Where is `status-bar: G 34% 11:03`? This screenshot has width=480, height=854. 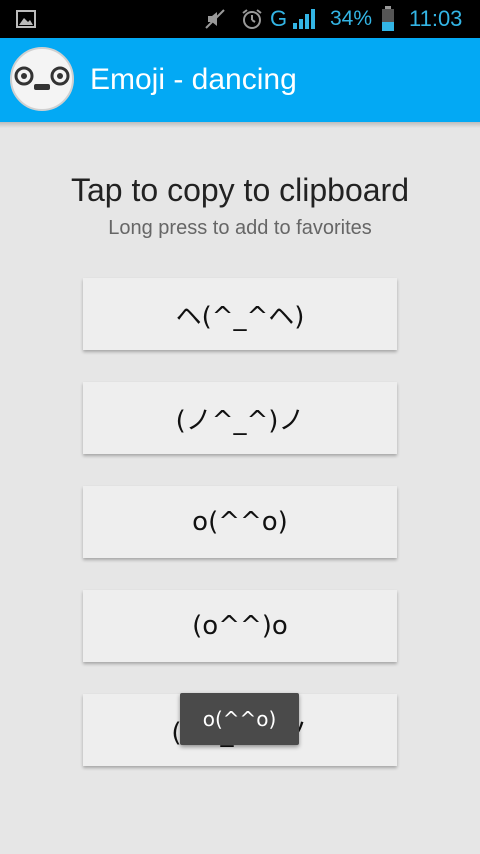 status-bar: G 34% 11:03 is located at coordinates (240, 19).